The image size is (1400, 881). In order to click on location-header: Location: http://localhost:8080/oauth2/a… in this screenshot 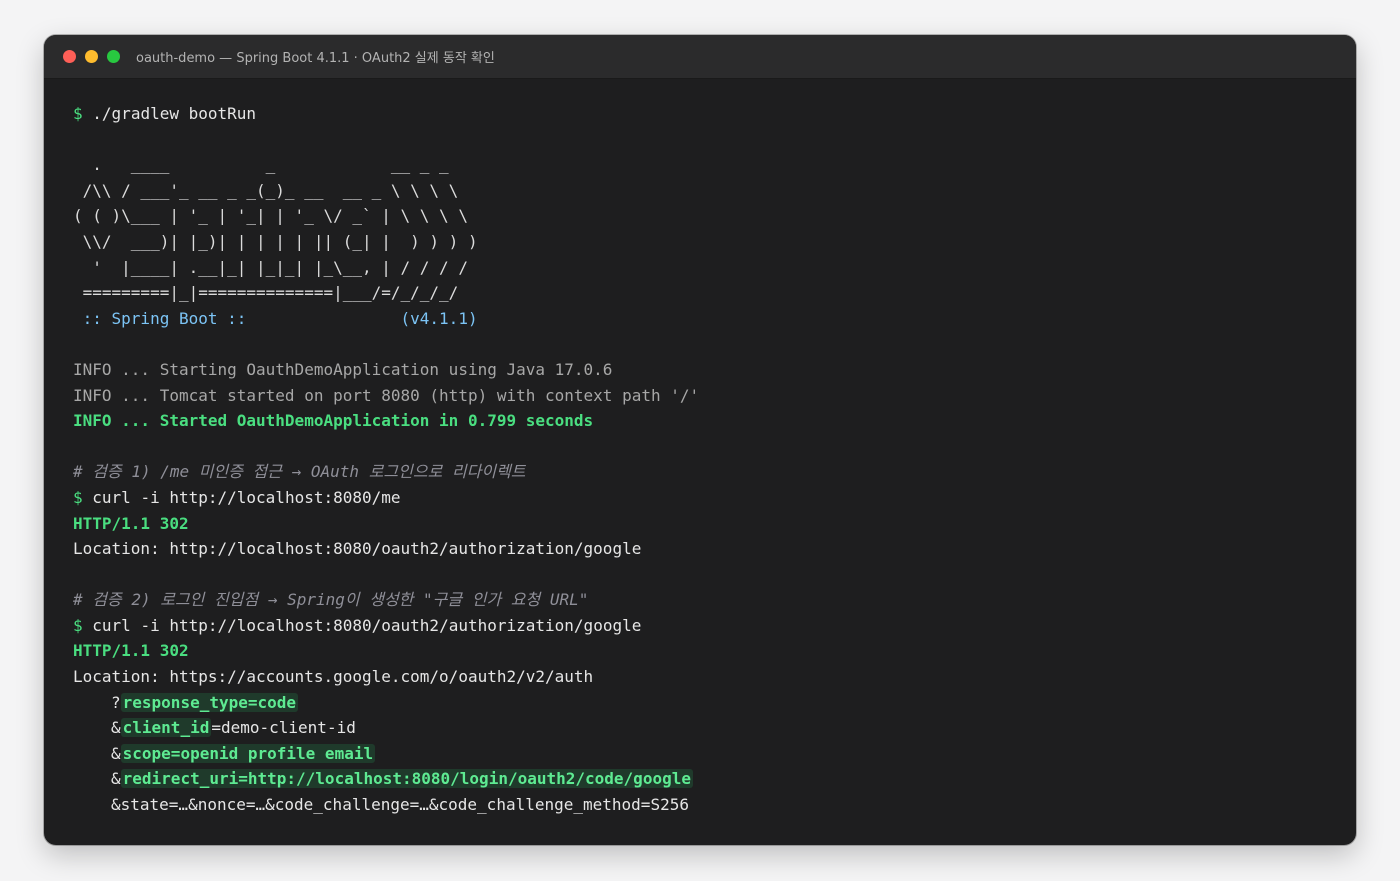, I will do `click(357, 549)`.